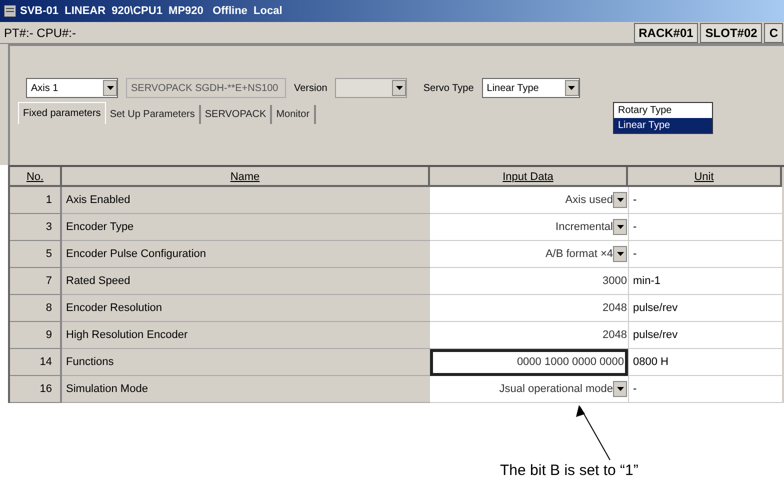 Image resolution: width=784 pixels, height=502 pixels. Describe the element at coordinates (531, 88) in the screenshot. I see `servo-type-select: Linear Type` at that location.